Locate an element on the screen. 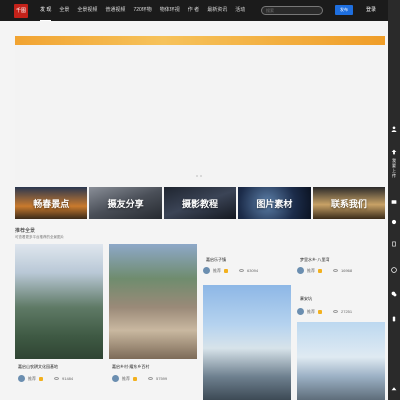 This screenshot has height=400, width=400. logo-text: 千图 is located at coordinates (20, 11).